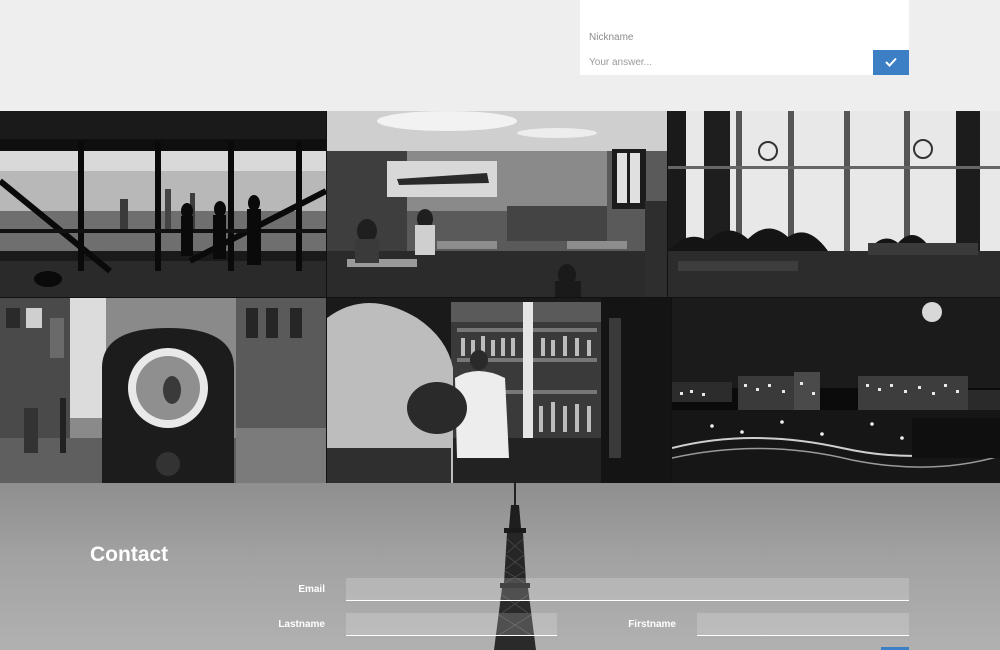  I want to click on gallery-tile-street, so click(163, 390).